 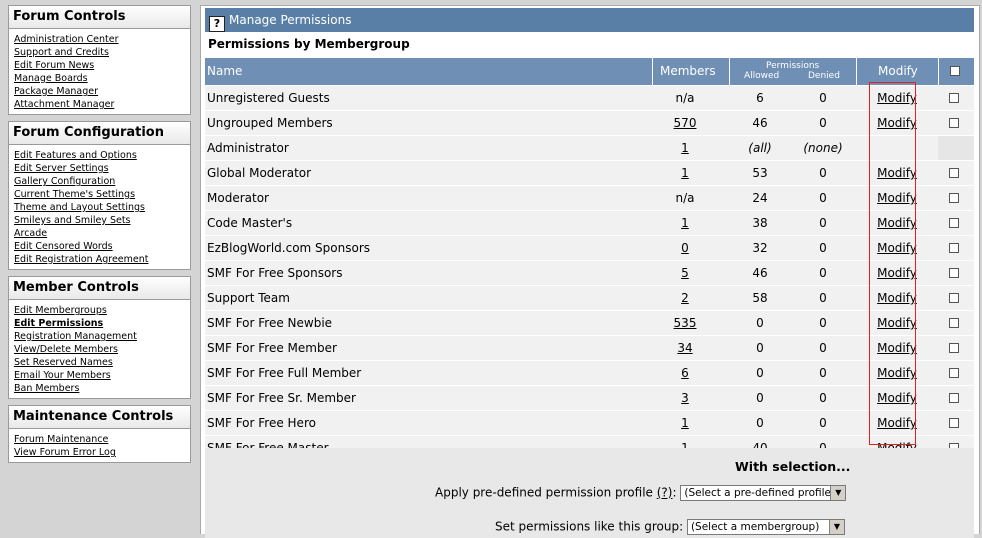 What do you see at coordinates (99, 65) in the screenshot?
I see `sidebar-link: Edit Forum News` at bounding box center [99, 65].